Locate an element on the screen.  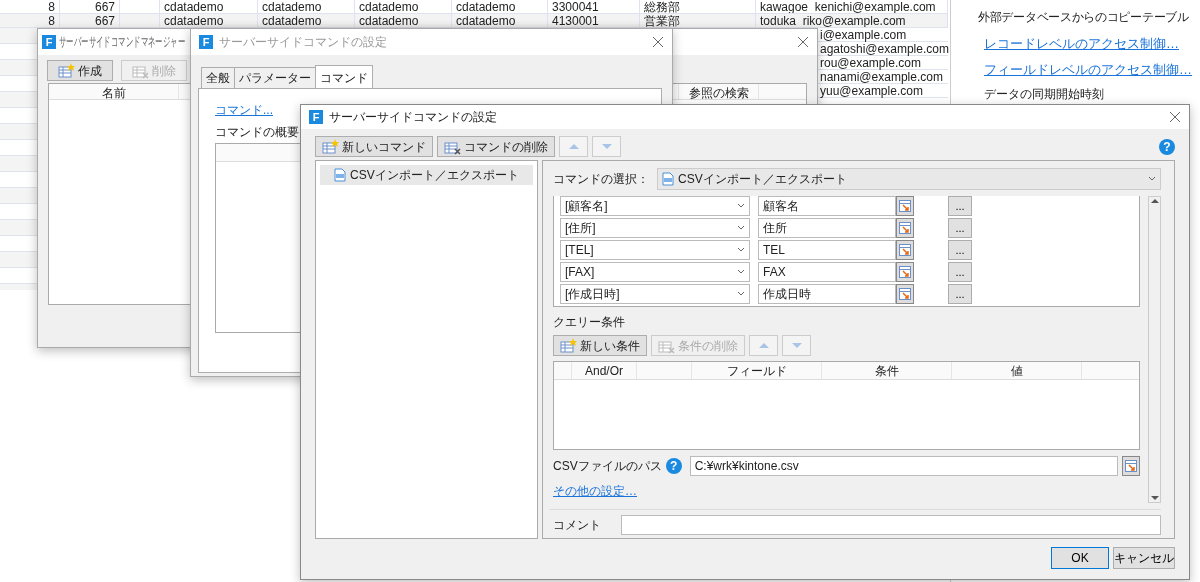
comment-label: コメント is located at coordinates (577, 525).